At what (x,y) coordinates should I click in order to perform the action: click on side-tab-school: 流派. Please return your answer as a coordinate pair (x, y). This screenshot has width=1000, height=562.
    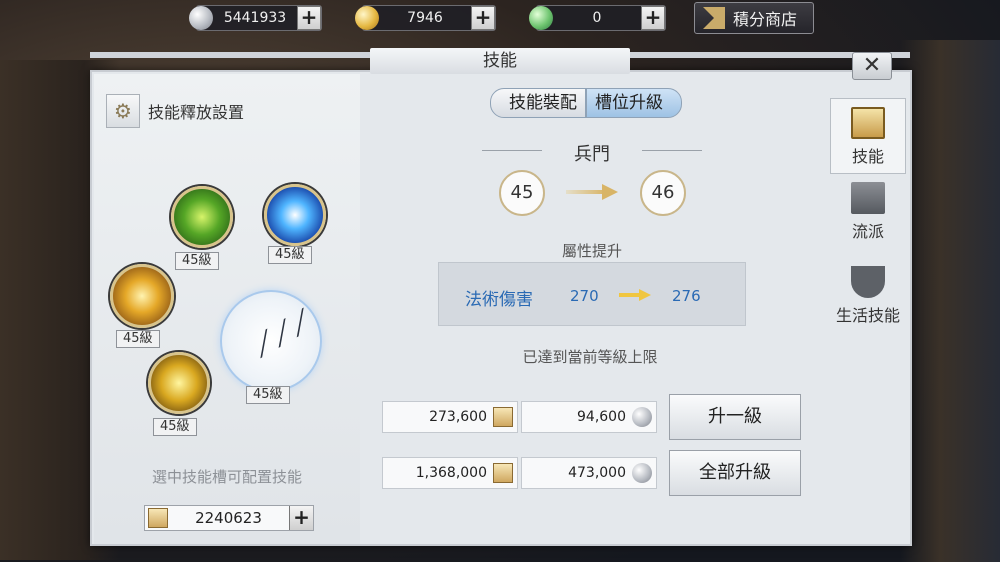
    Looking at the image, I should click on (868, 220).